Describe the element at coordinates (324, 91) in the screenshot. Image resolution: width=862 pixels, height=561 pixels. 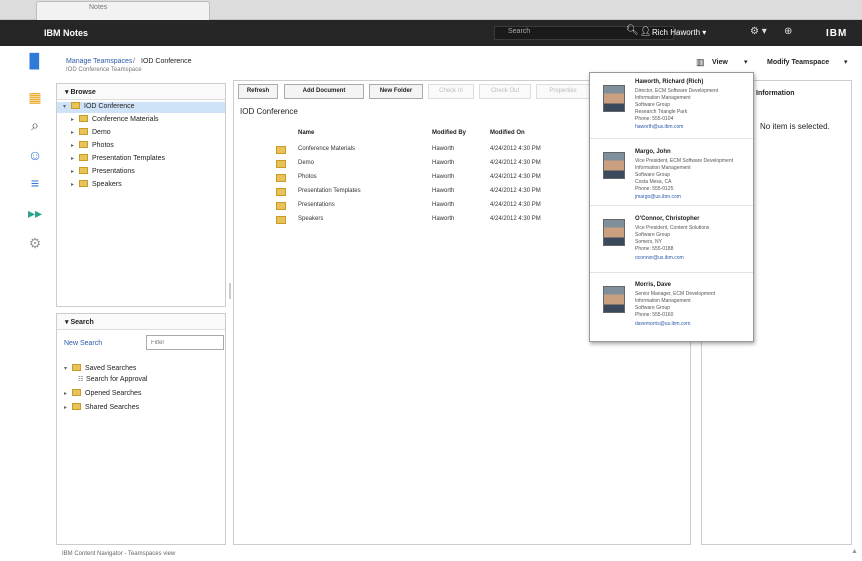
I see `add-document-button: Add Document` at that location.